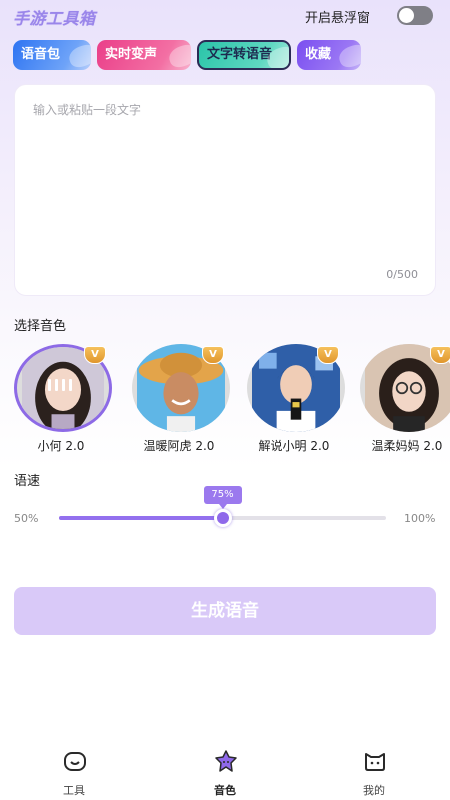  What do you see at coordinates (225, 774) in the screenshot?
I see `nav-item-voices: 音色` at bounding box center [225, 774].